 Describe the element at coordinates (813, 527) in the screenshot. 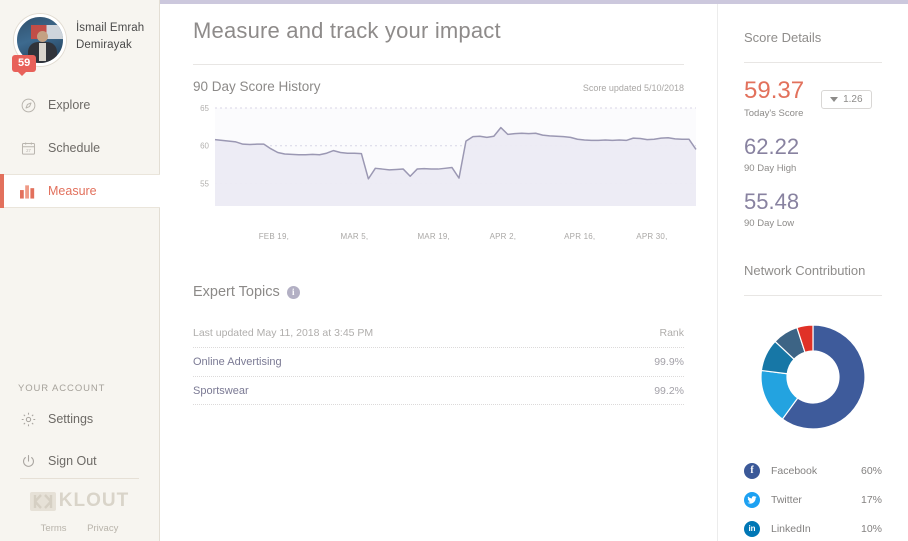

I see `list-item: in LinkedIn 10%` at that location.